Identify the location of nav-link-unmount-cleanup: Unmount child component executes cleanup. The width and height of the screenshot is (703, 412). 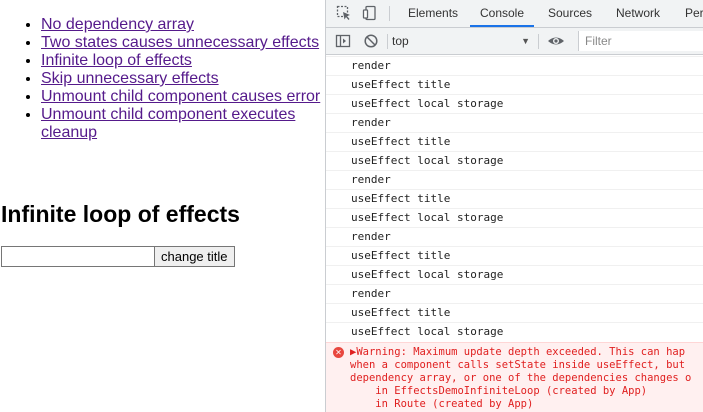
(168, 123).